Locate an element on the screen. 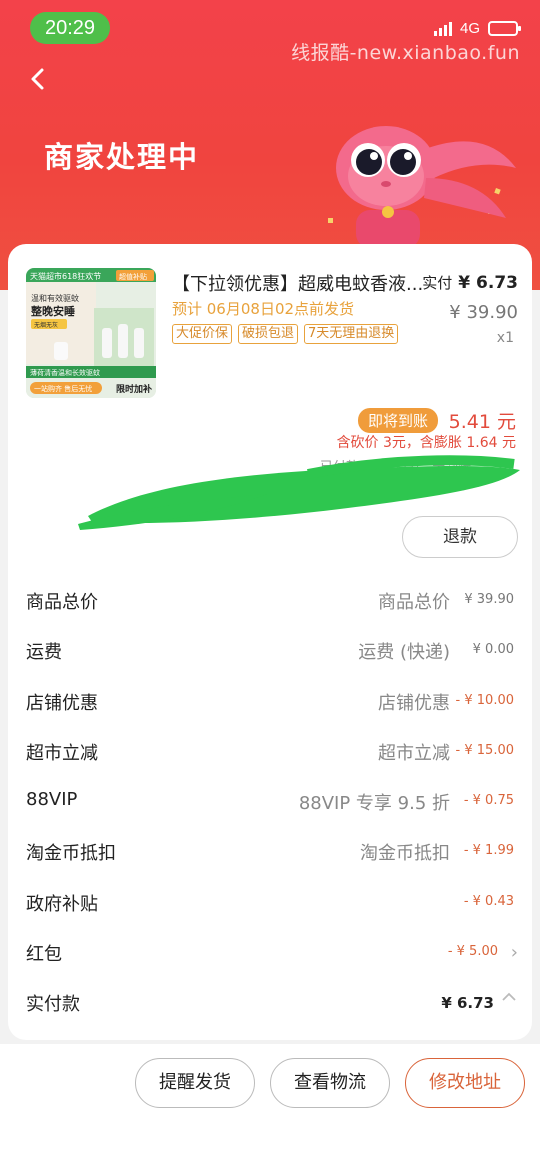 The height and width of the screenshot is (1168, 540). row-total-price: 商品总价 商品总价 ¥ 39.90 is located at coordinates (270, 601).